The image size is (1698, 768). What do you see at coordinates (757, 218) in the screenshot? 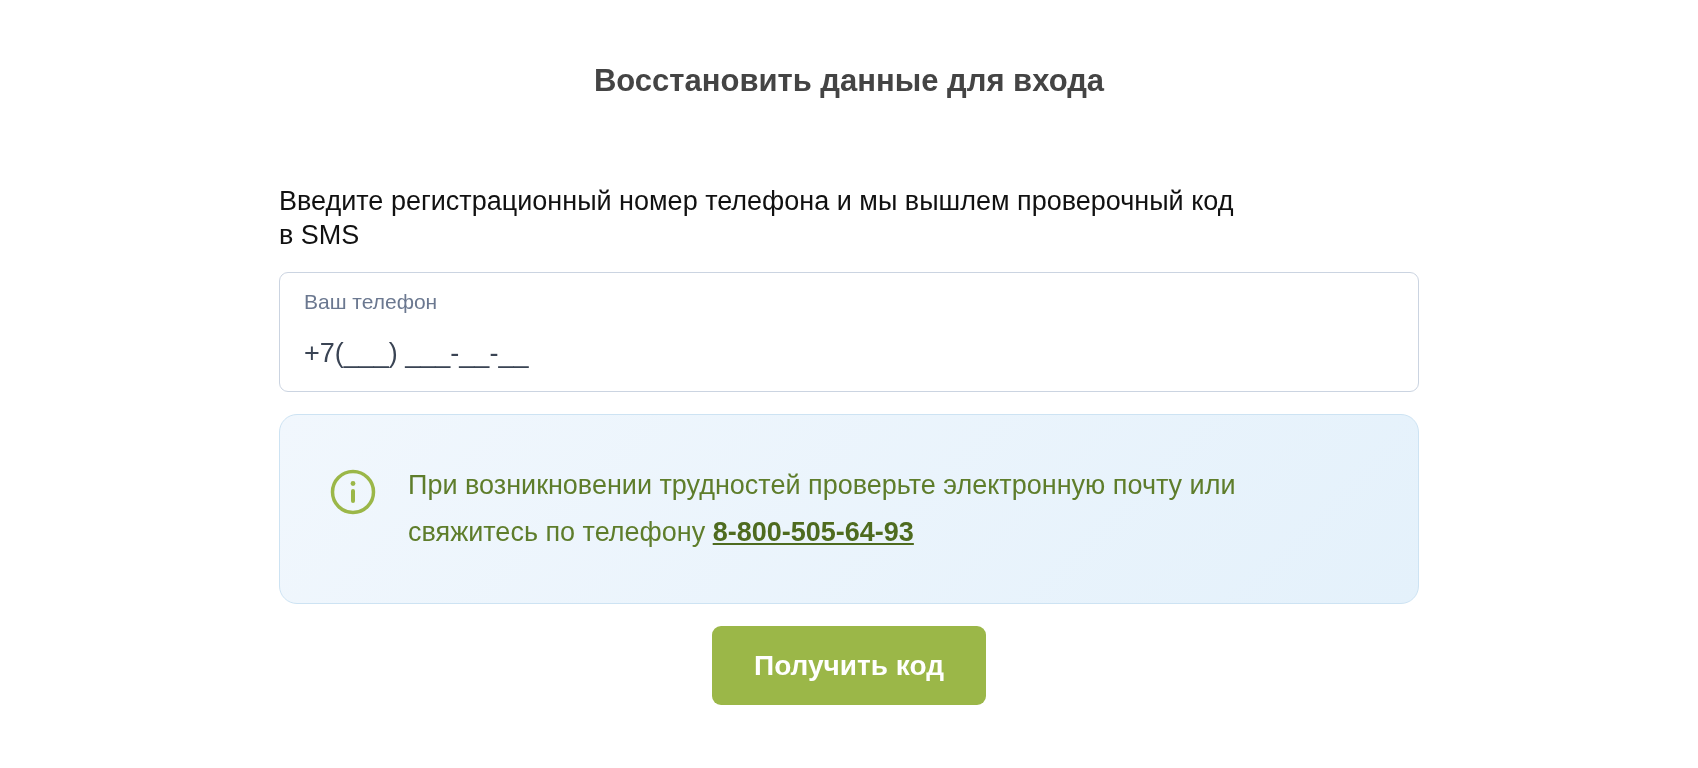
I see `instruction-text: Введите регистрационный номер телефона и мы вышлем проверочный код в SMS` at bounding box center [757, 218].